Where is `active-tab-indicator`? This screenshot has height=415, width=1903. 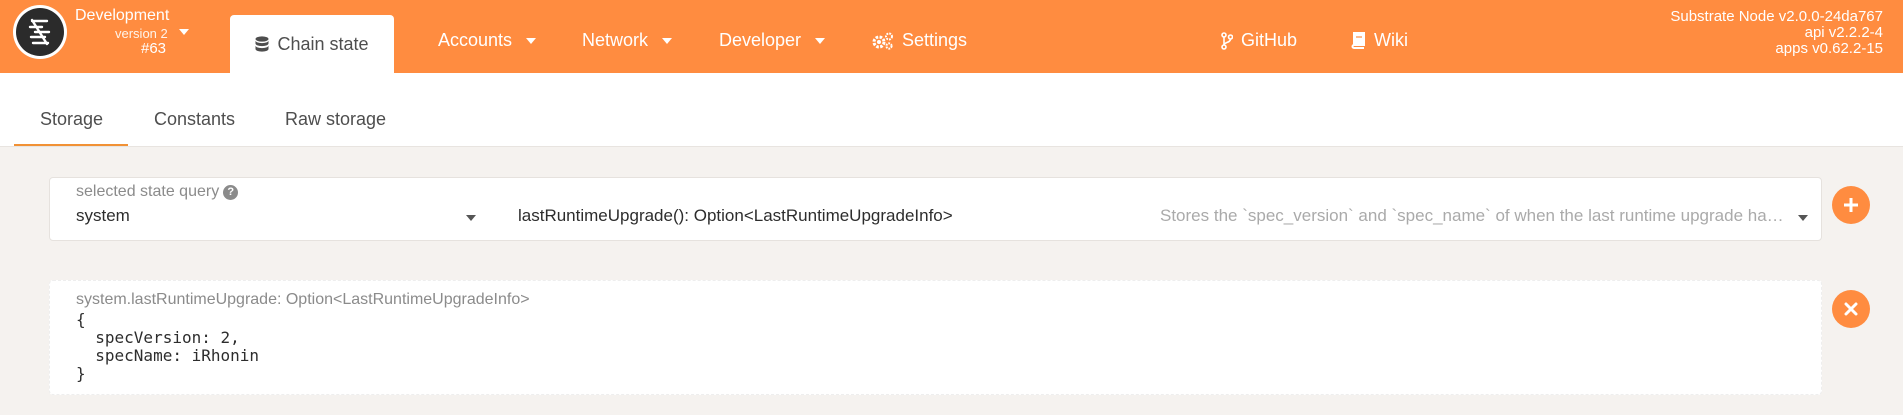 active-tab-indicator is located at coordinates (71, 145).